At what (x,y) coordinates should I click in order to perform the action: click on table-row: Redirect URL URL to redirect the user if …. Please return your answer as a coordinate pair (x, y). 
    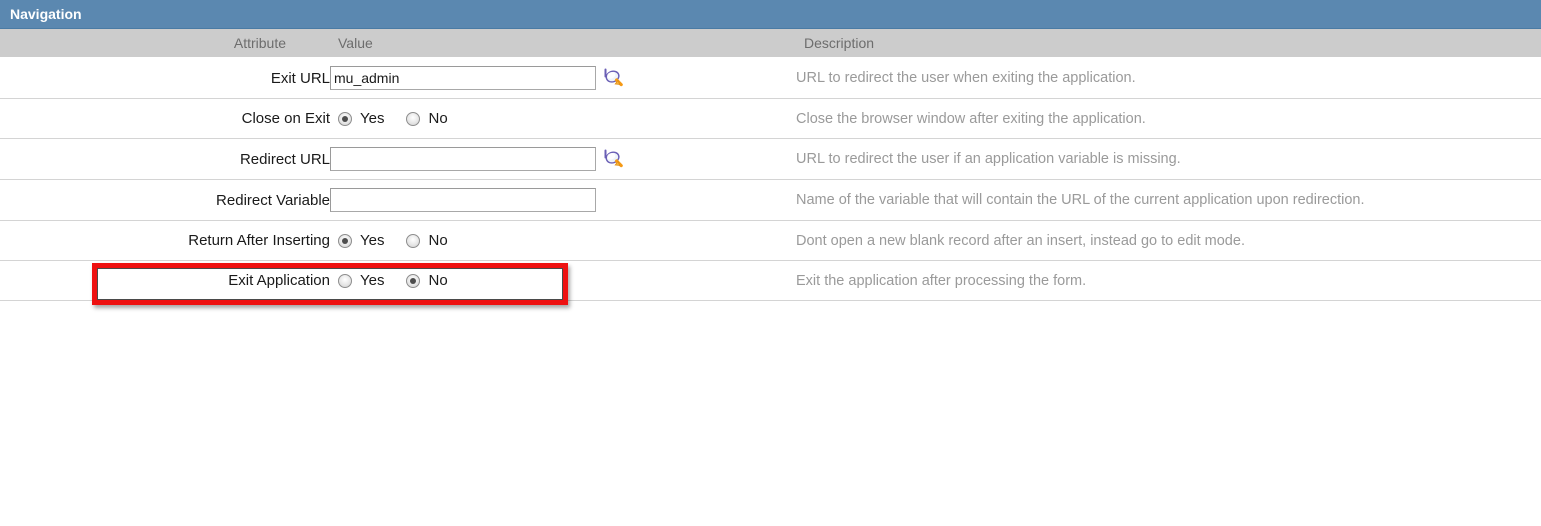
    Looking at the image, I should click on (770, 159).